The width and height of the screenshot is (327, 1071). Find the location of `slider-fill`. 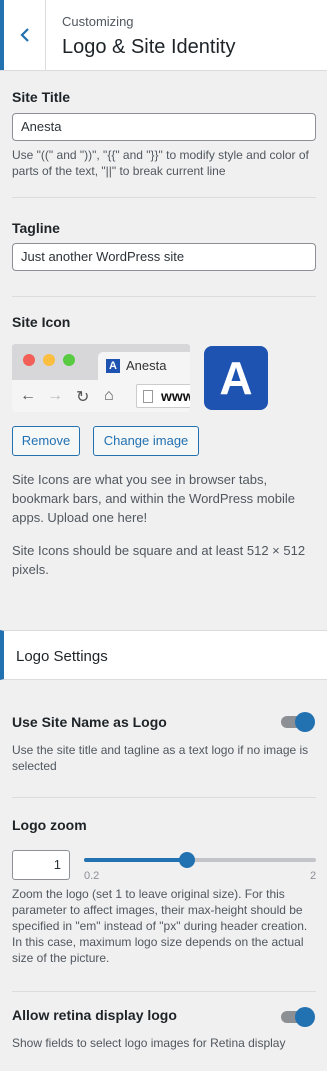

slider-fill is located at coordinates (136, 860).